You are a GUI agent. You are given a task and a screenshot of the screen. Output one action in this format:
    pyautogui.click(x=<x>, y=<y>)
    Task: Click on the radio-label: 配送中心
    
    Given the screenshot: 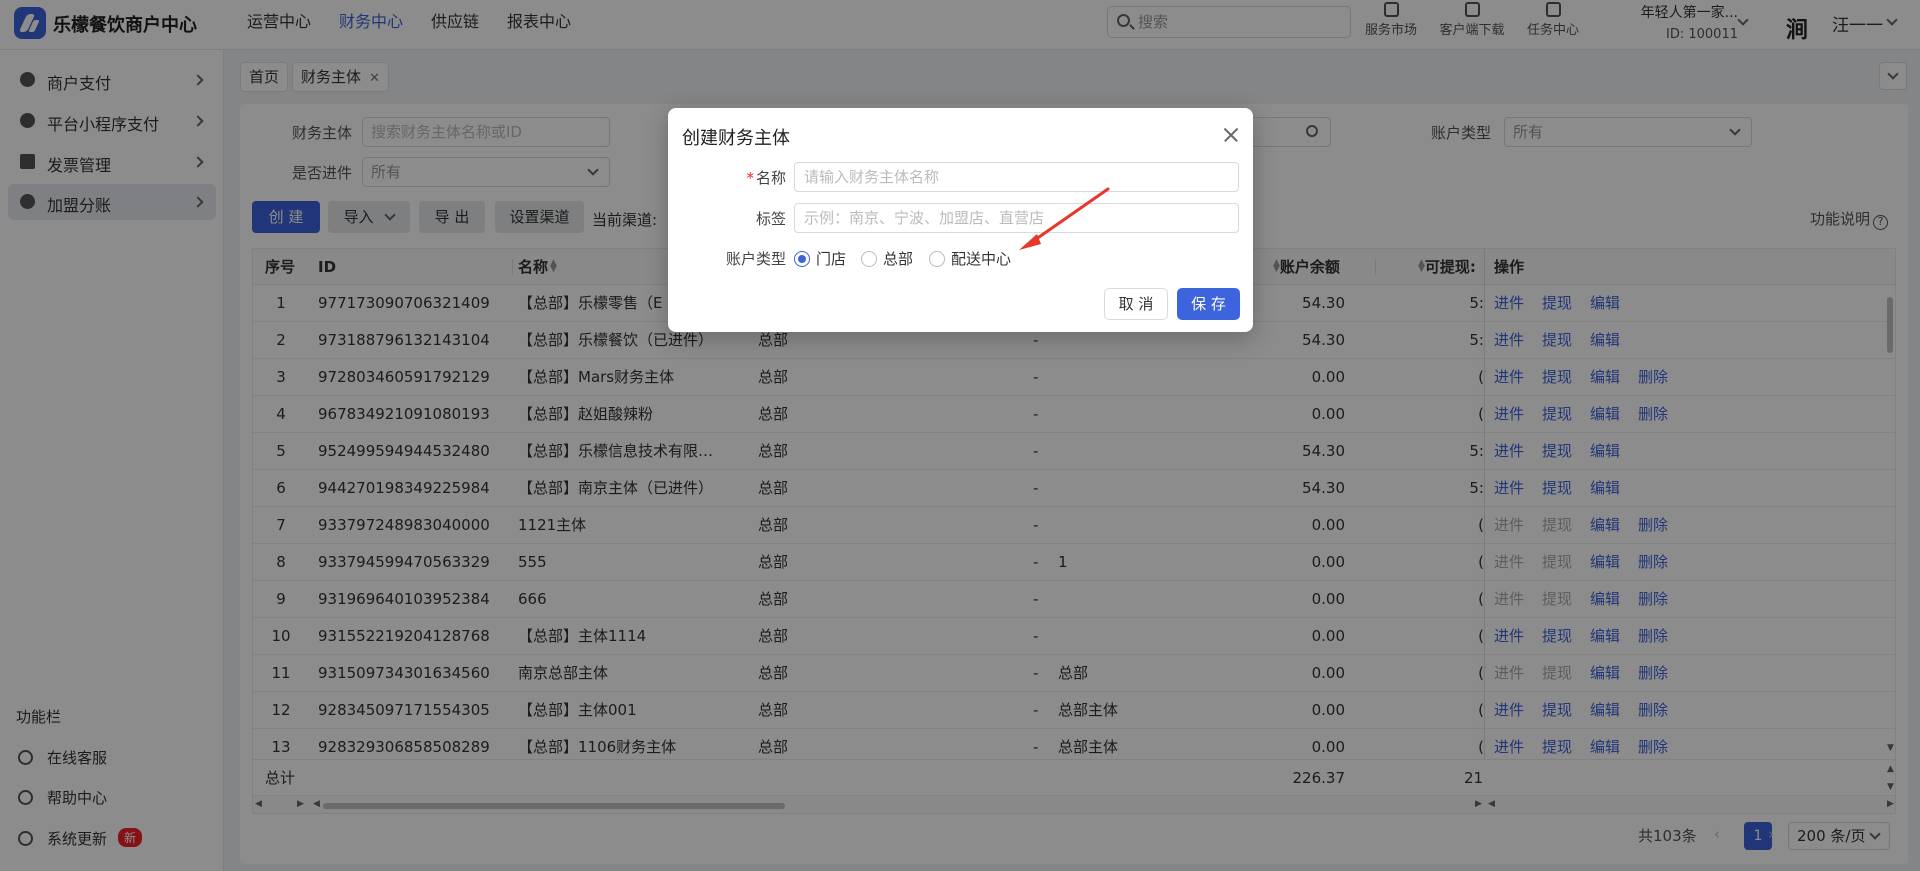 What is the action you would take?
    pyautogui.click(x=981, y=259)
    